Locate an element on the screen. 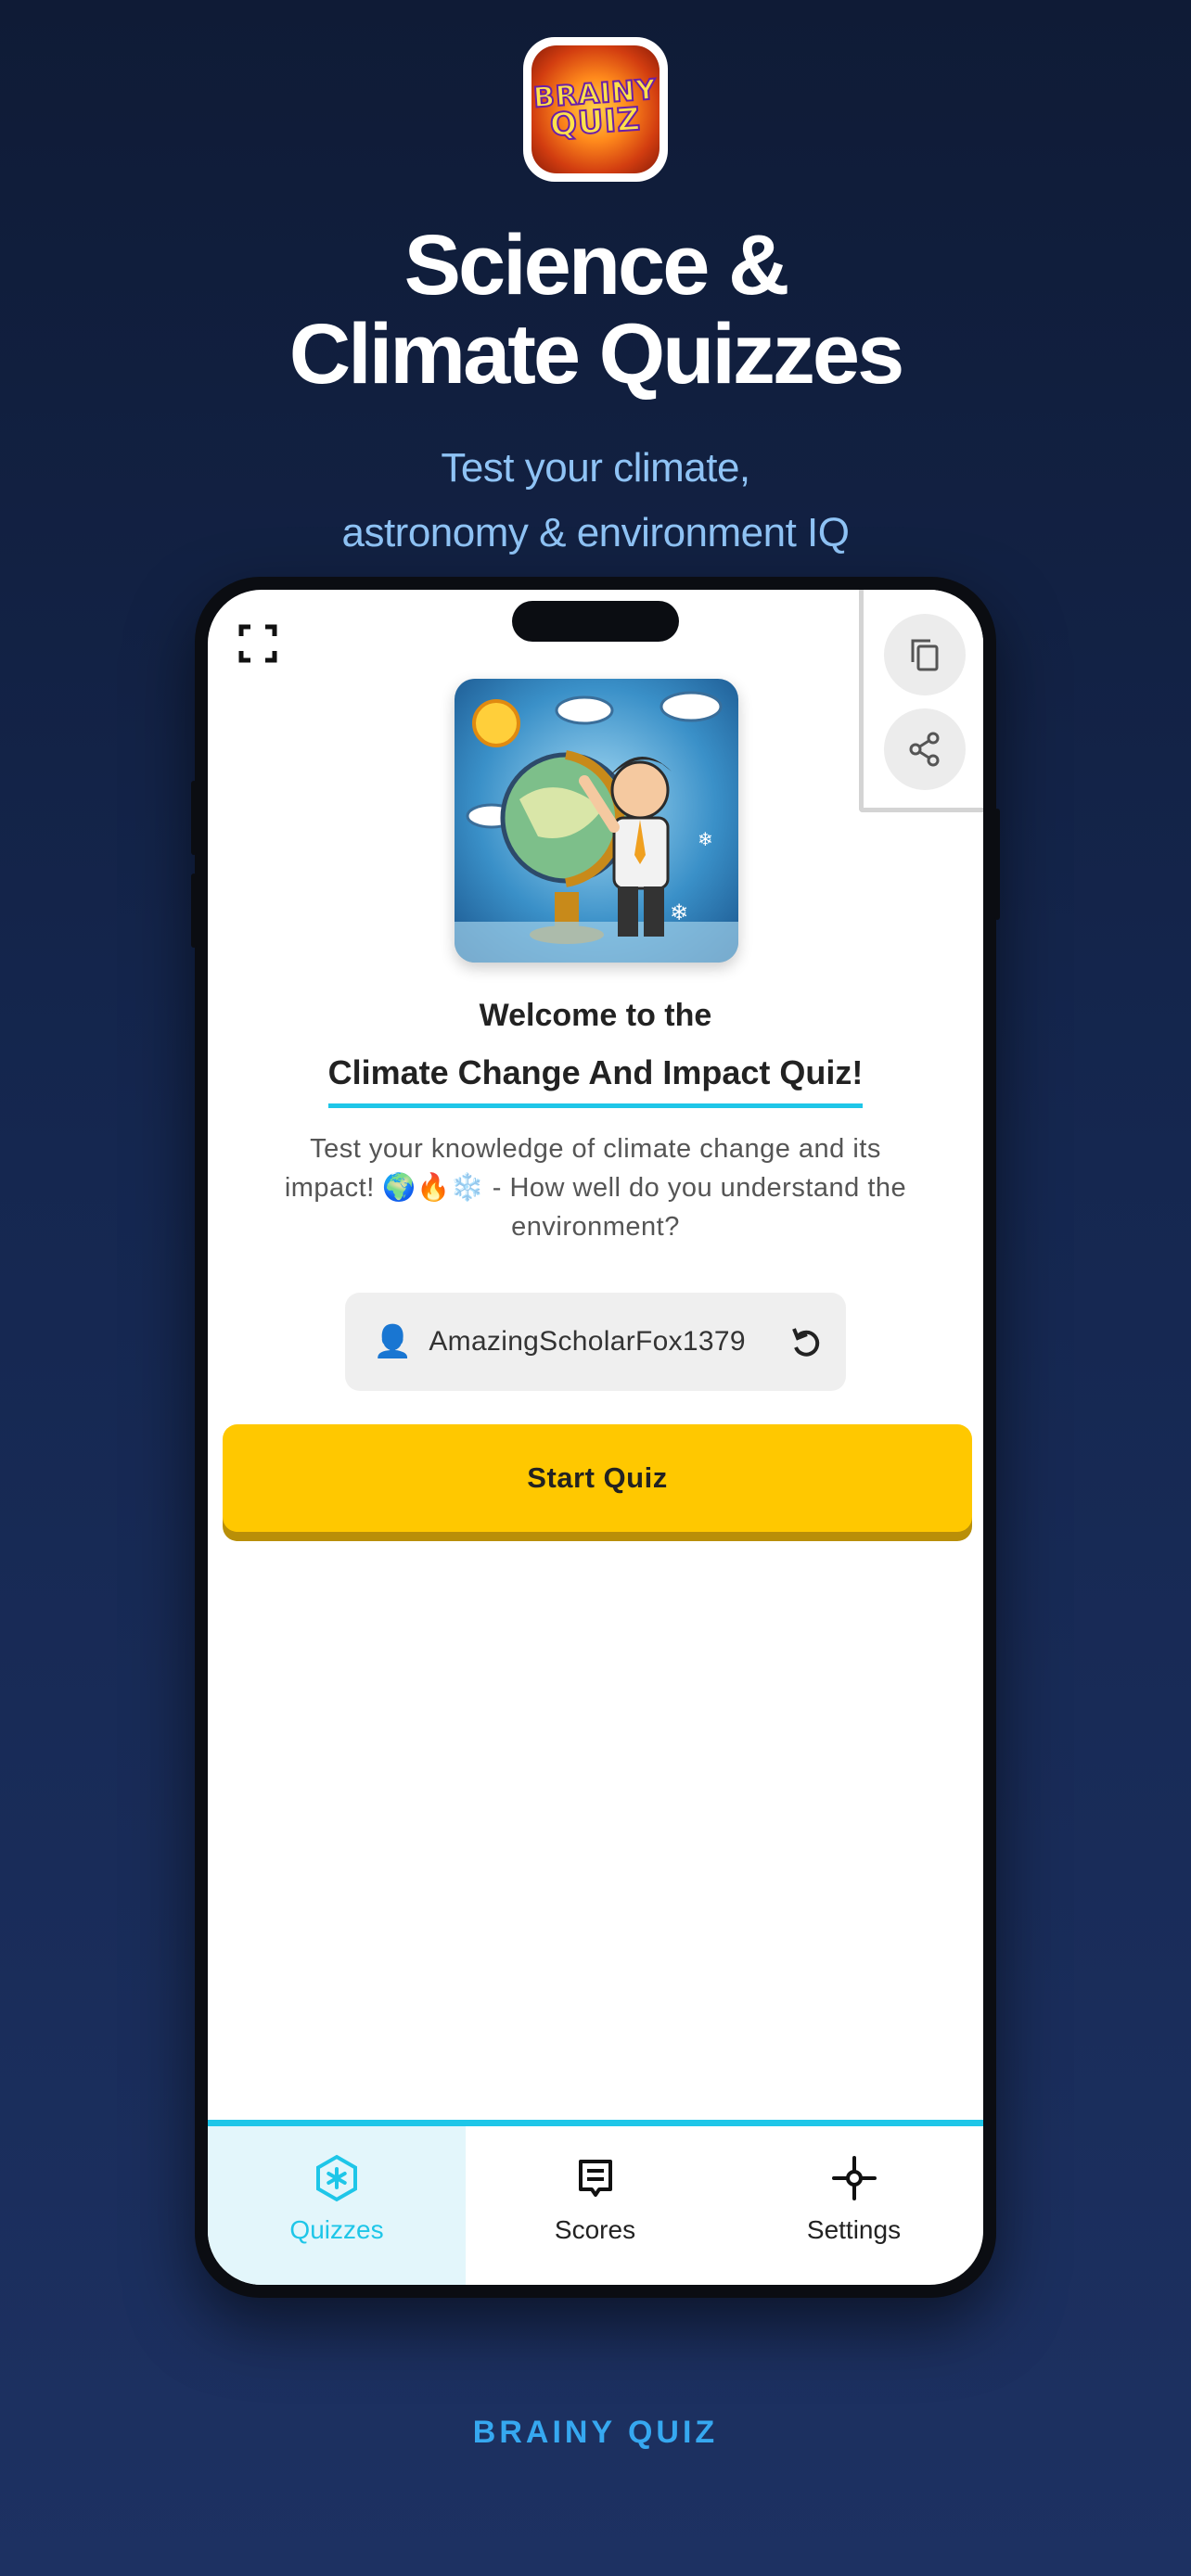 This screenshot has height=2576, width=1191. copy-button is located at coordinates (925, 655).